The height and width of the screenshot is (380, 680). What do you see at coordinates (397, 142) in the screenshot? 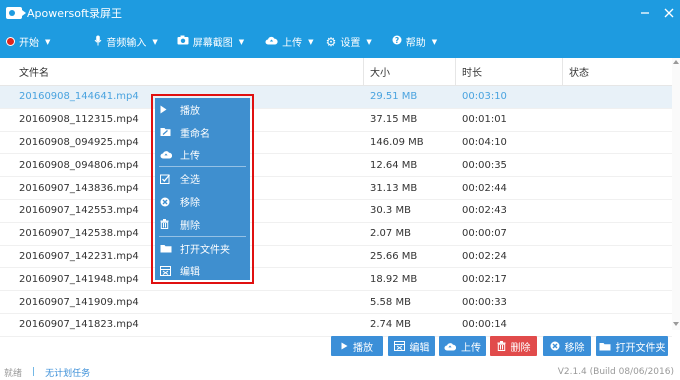
I see `file-size: 146.09 MB` at bounding box center [397, 142].